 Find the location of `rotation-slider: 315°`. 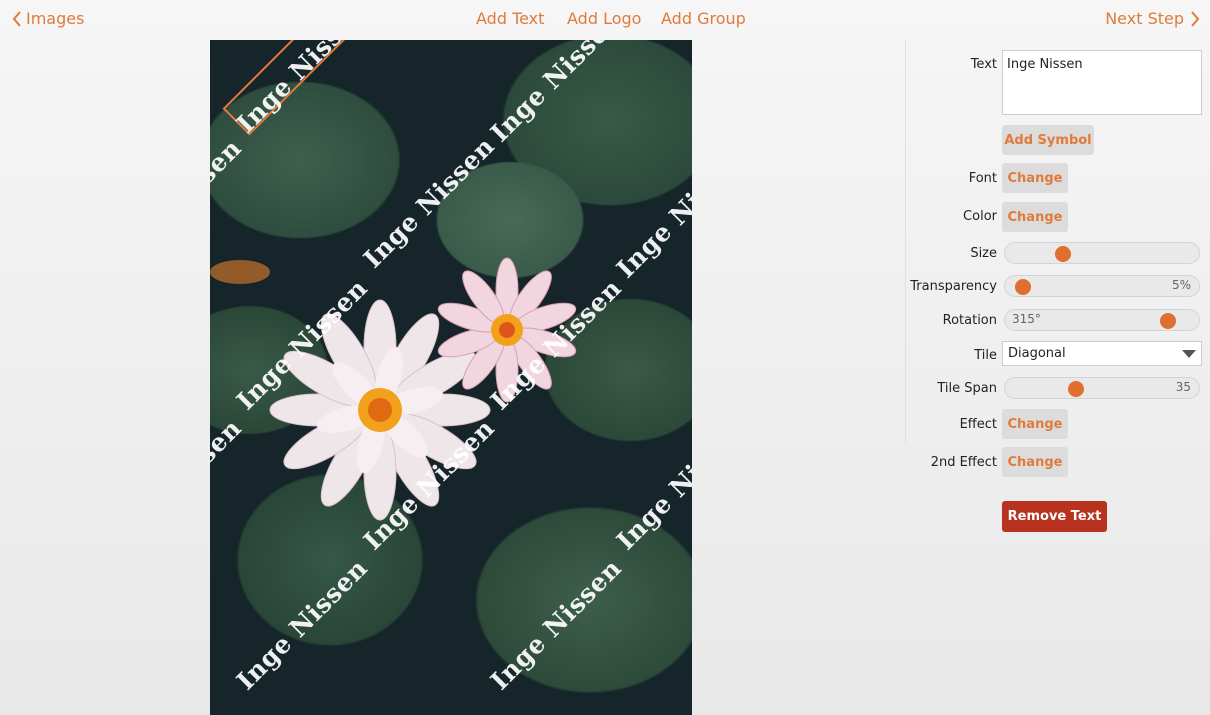

rotation-slider: 315° is located at coordinates (1102, 320).